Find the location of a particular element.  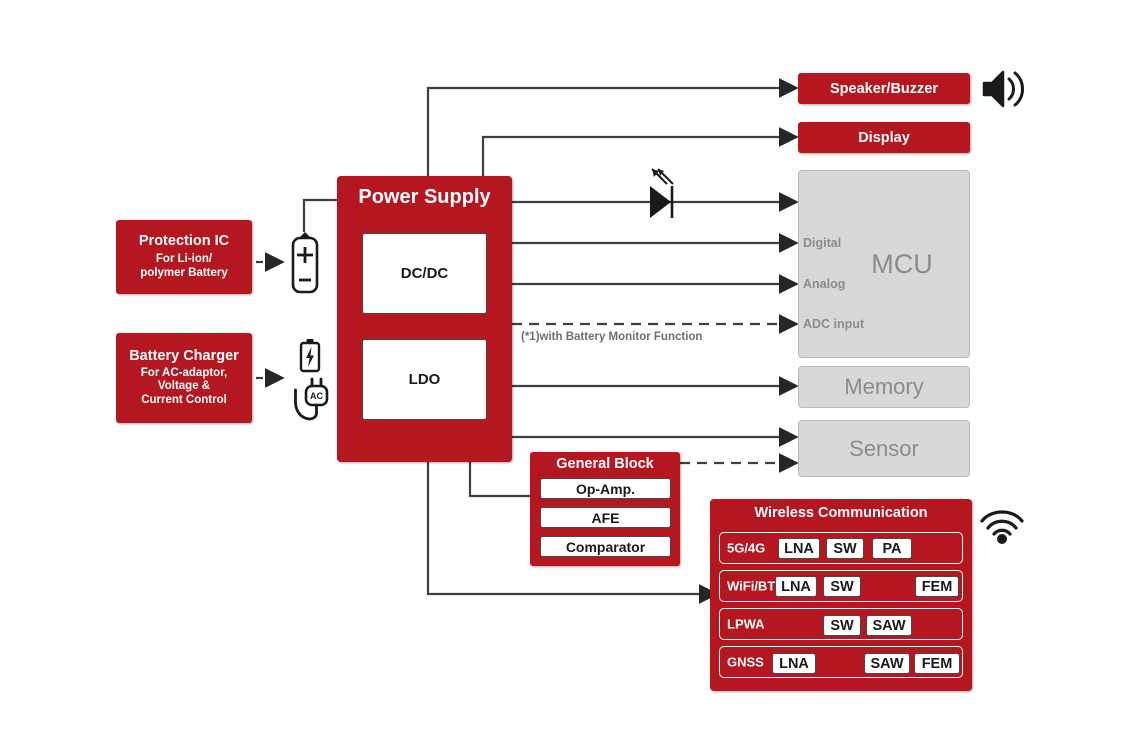

display-label: Display is located at coordinates (884, 137).